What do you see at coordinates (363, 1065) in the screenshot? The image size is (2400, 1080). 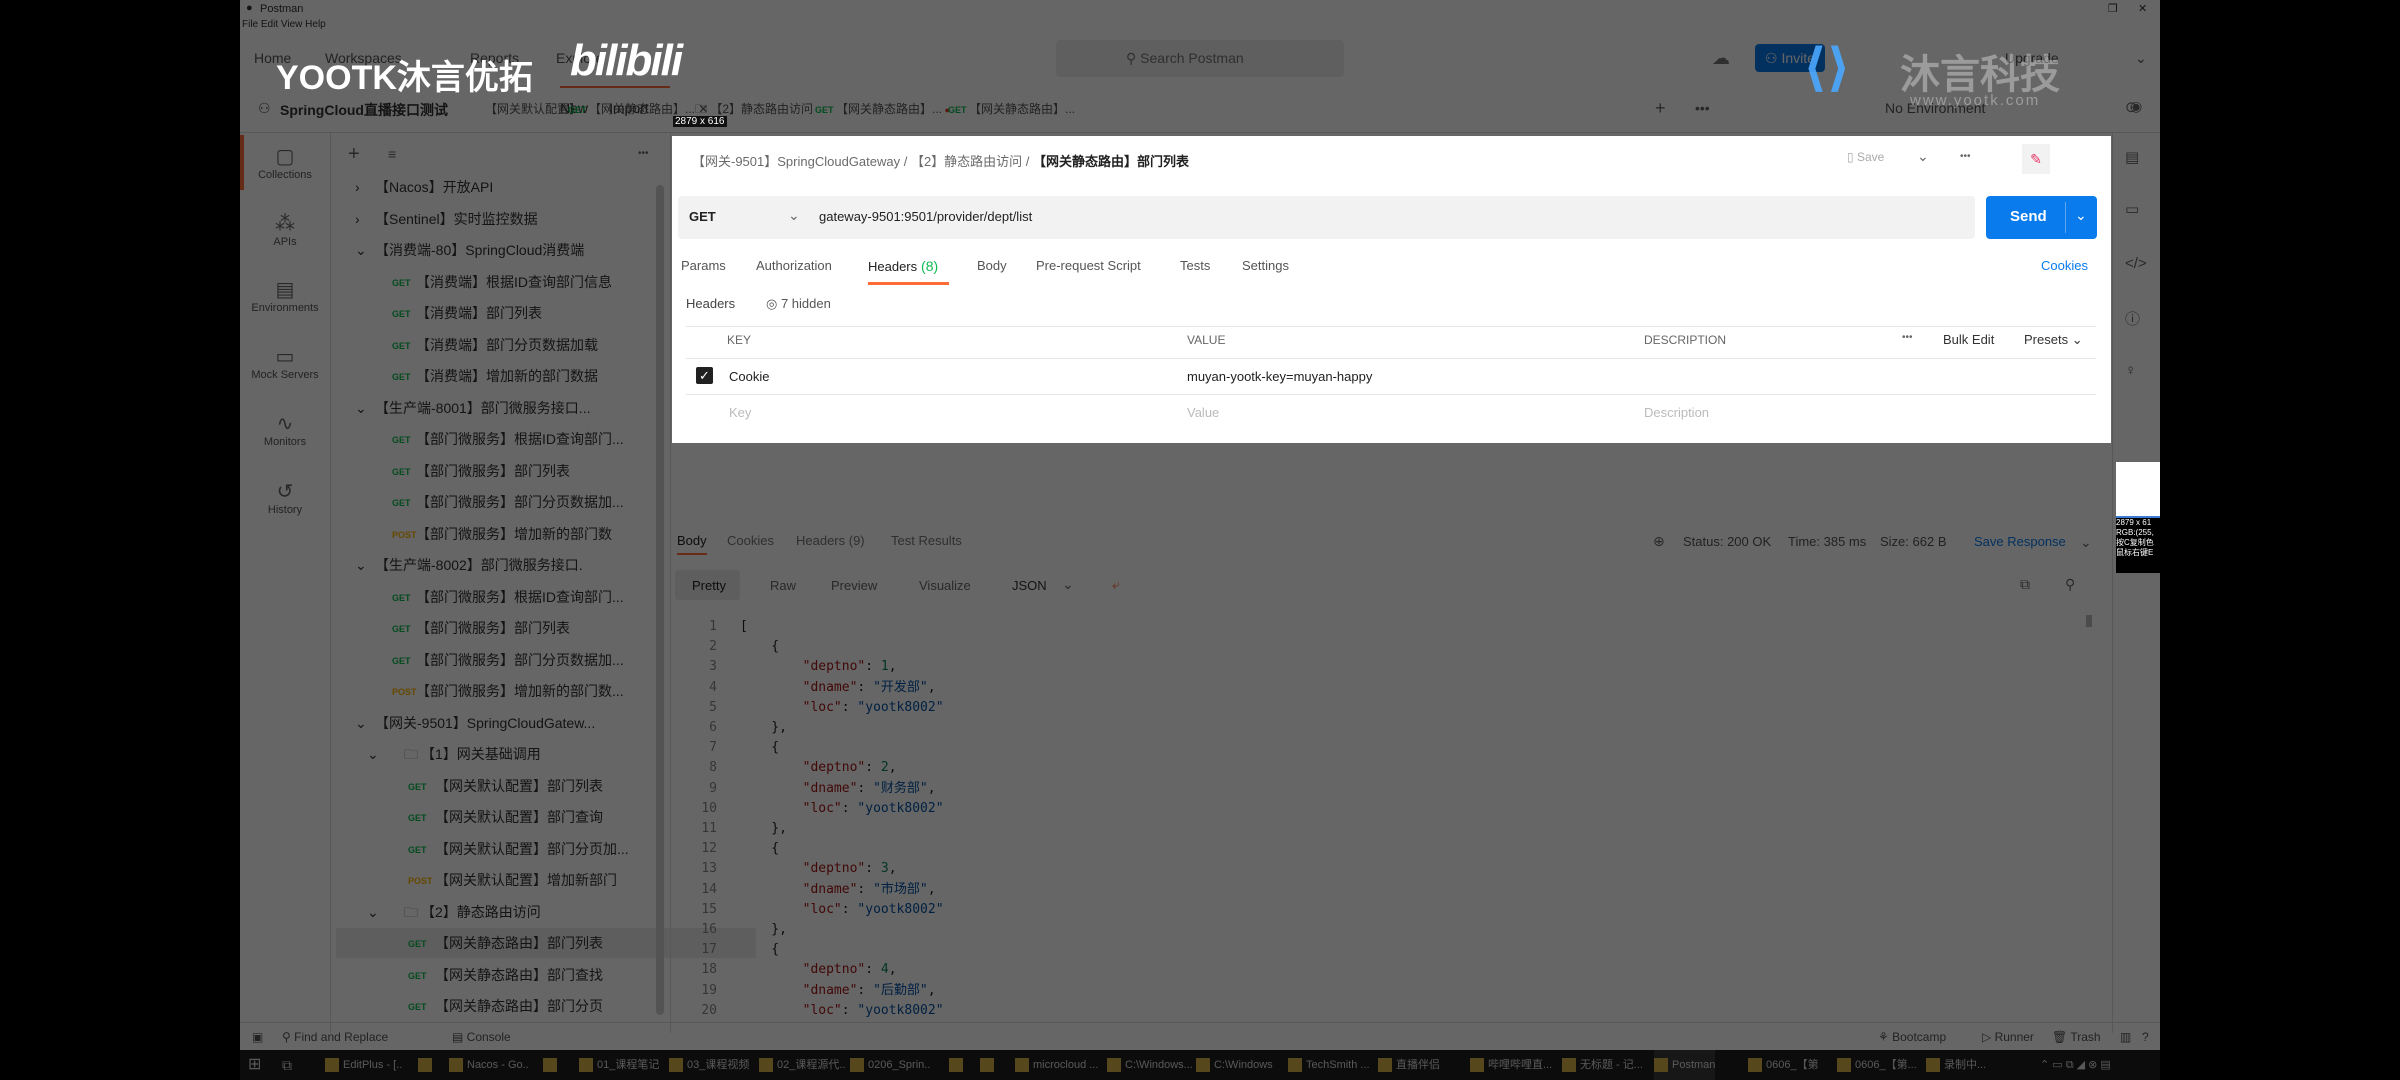 I see `taskbar-item: EditPlus - [..` at bounding box center [363, 1065].